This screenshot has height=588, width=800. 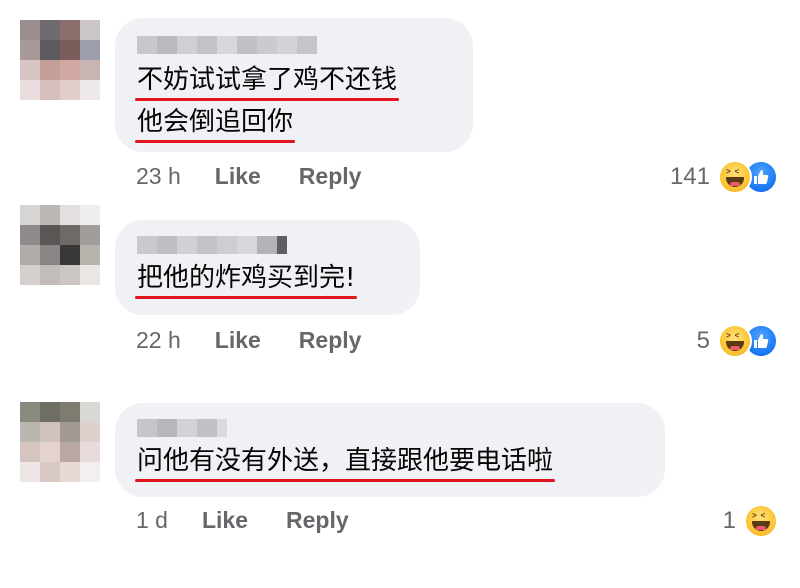 What do you see at coordinates (246, 279) in the screenshot?
I see `comment-text-line: 把他的炸鸡买到完!` at bounding box center [246, 279].